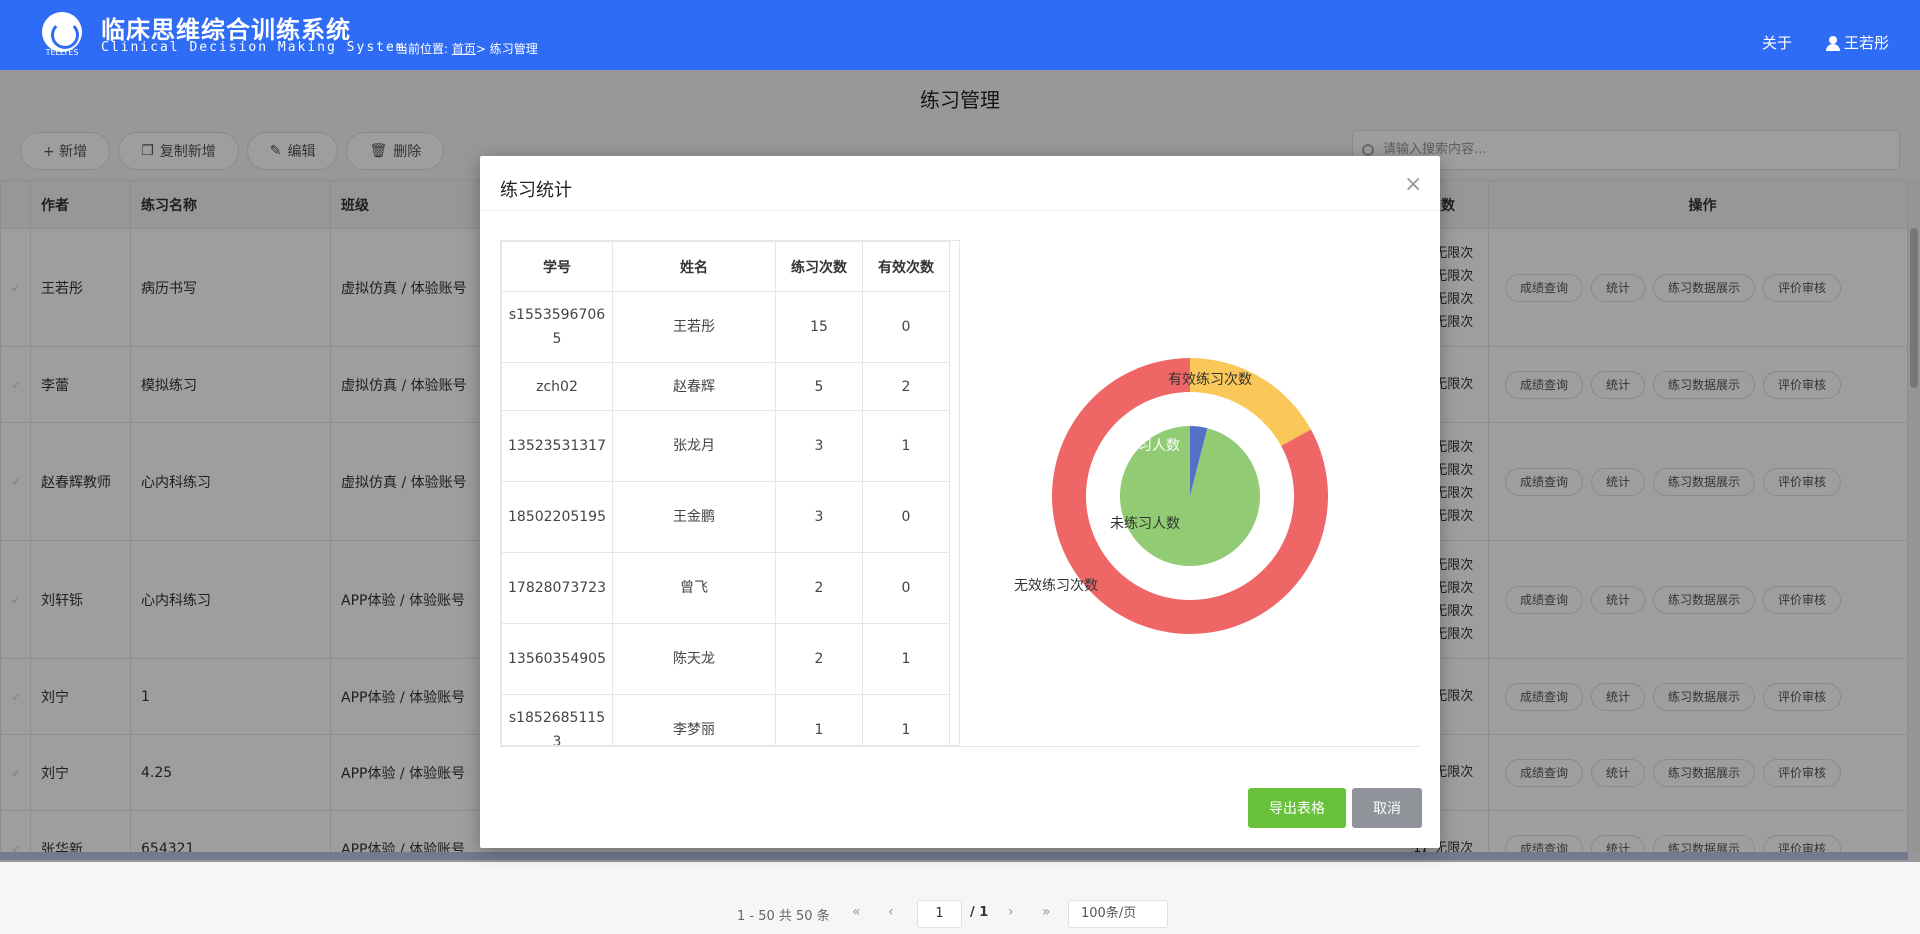 This screenshot has width=1920, height=934. I want to click on inner-label-practiced: 已练习人数, so click(1145, 446).